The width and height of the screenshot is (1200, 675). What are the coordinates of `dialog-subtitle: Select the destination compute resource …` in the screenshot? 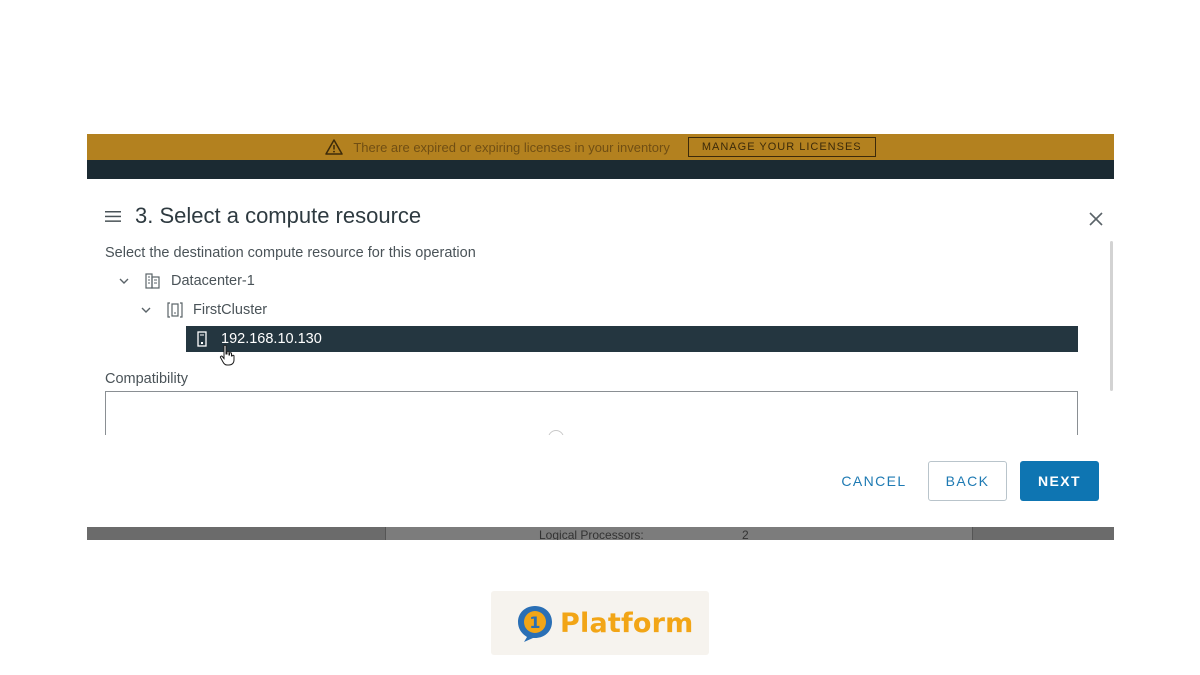 It's located at (290, 253).